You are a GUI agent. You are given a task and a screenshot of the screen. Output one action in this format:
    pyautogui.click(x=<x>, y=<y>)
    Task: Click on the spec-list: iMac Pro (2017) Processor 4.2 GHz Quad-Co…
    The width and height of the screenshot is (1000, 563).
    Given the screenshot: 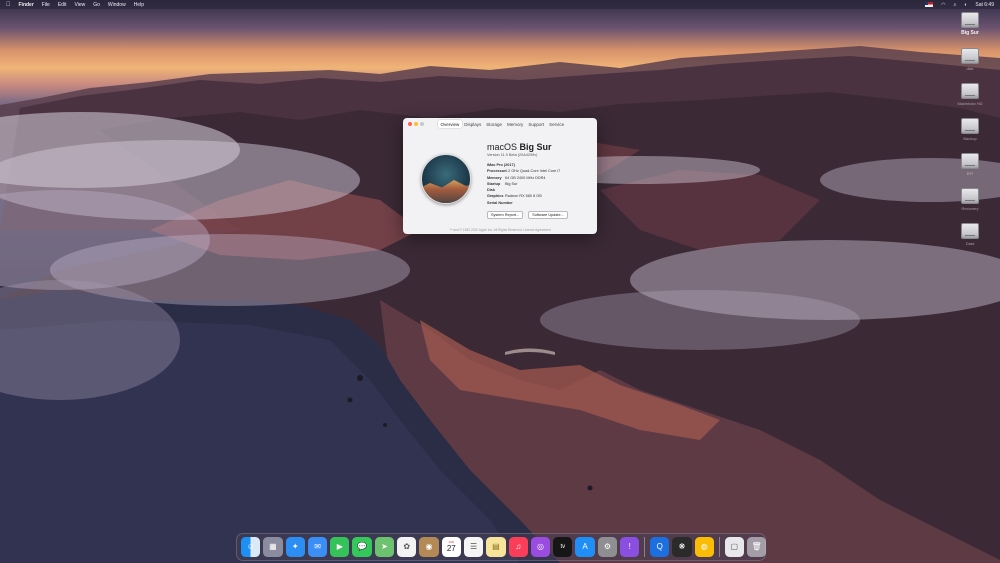 What is the action you would take?
    pyautogui.click(x=539, y=184)
    